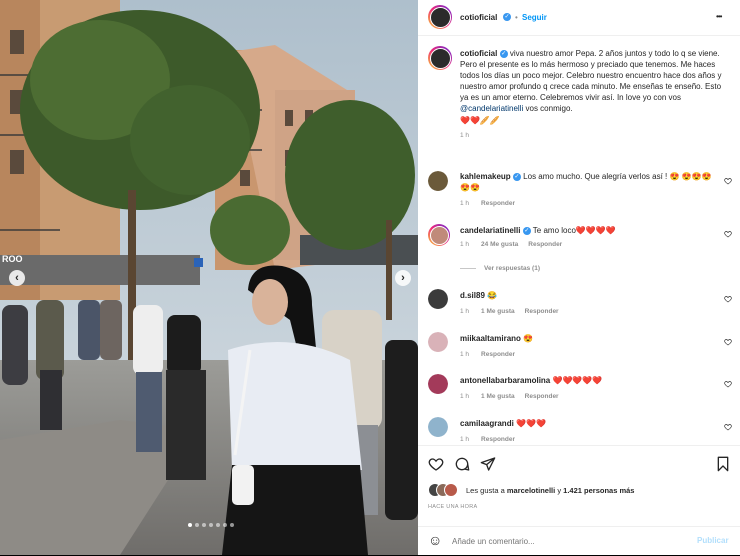 Image resolution: width=740 pixels, height=556 pixels. Describe the element at coordinates (440, 58) in the screenshot. I see `caption-avatar` at that location.